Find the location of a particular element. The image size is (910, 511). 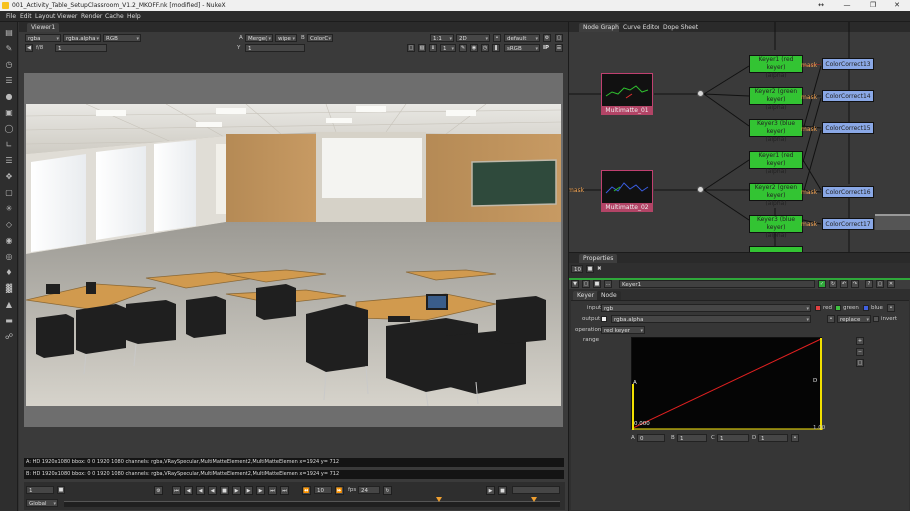

viewer-float-icon: ▢ is located at coordinates (559, 38).